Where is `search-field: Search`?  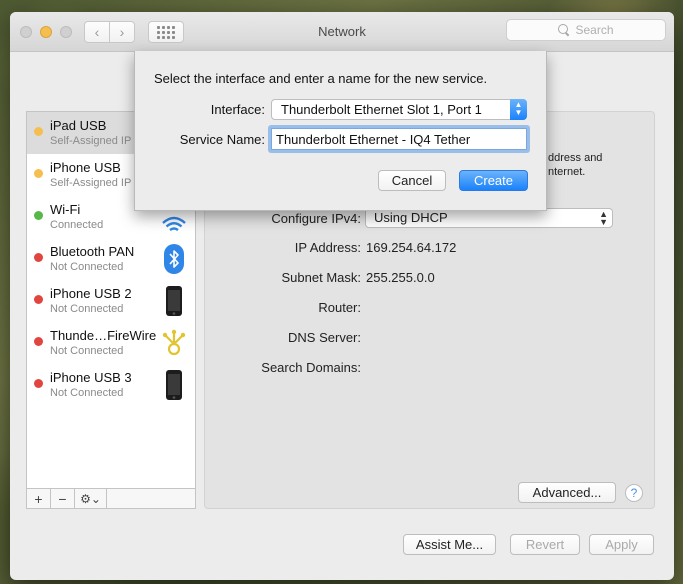 search-field: Search is located at coordinates (586, 30).